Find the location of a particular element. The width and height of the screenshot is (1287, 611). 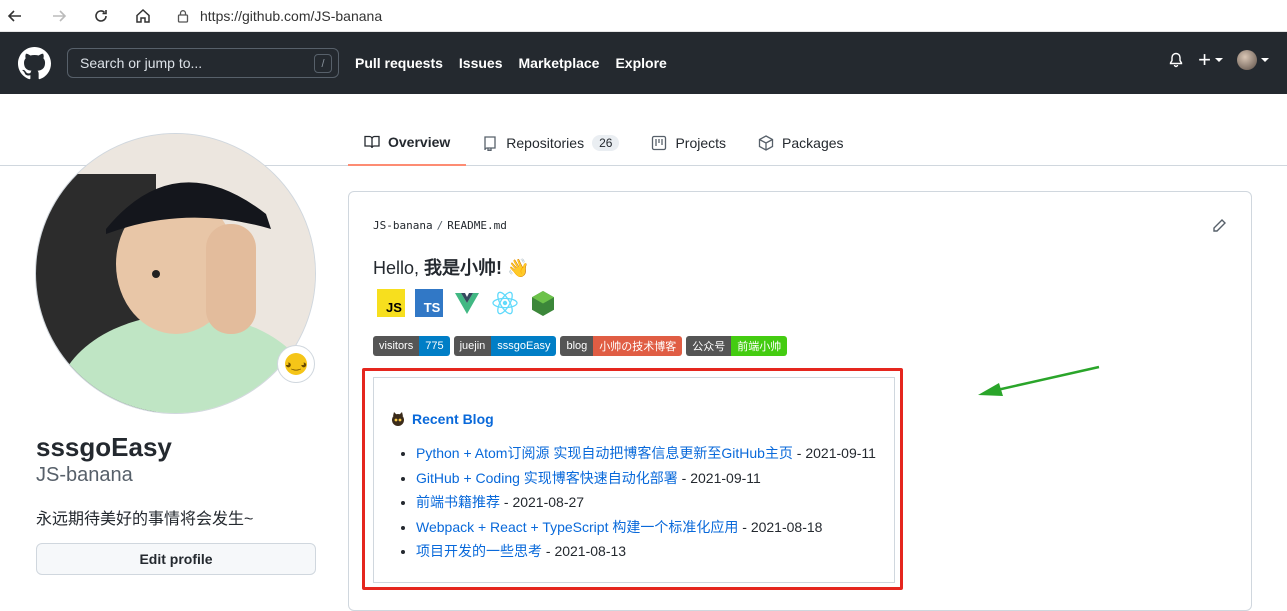

create-new-dropdown: + is located at coordinates (1210, 59).